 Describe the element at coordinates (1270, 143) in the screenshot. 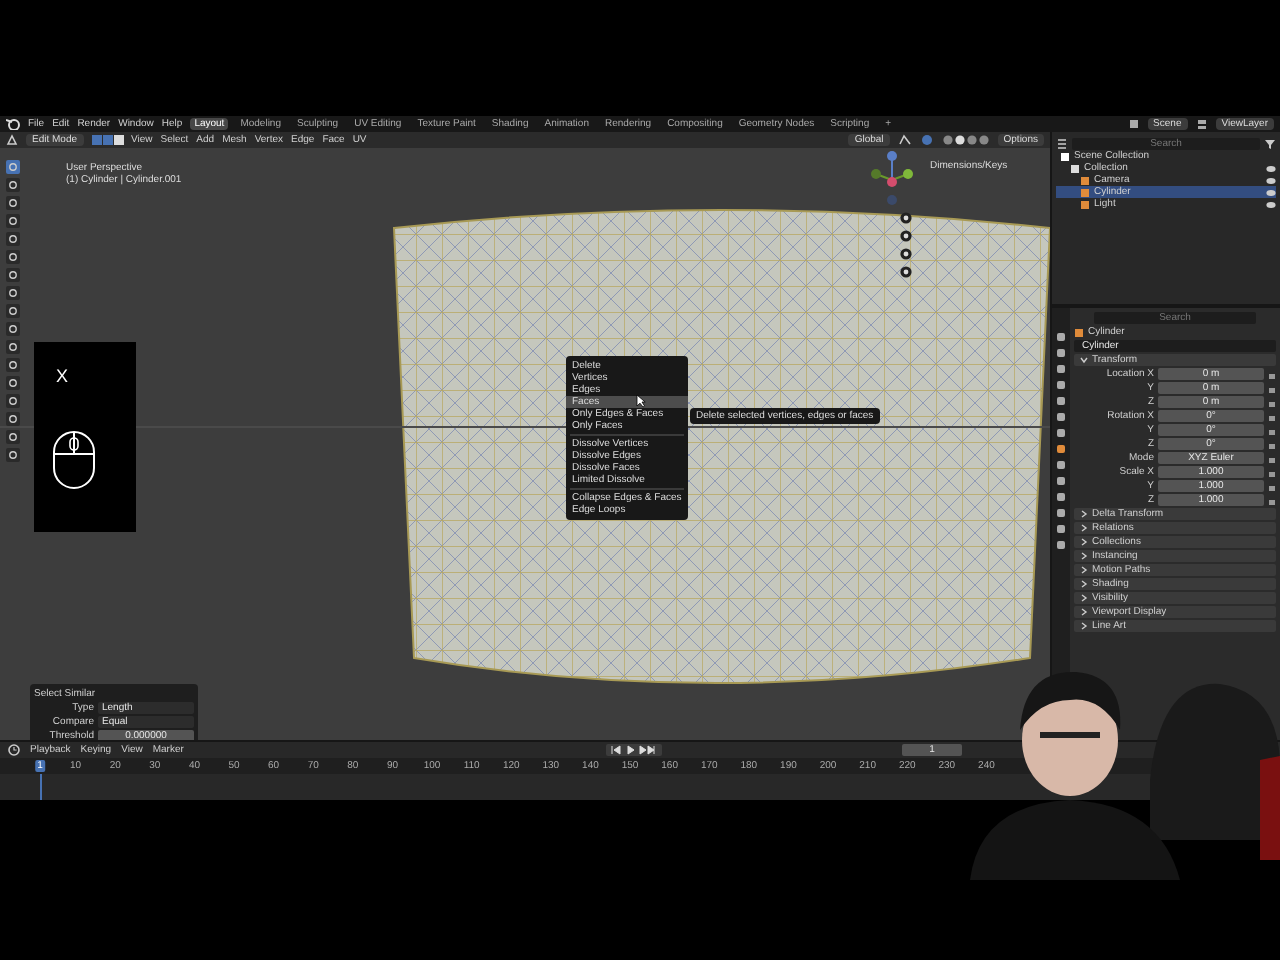

I see `filter-icon` at that location.